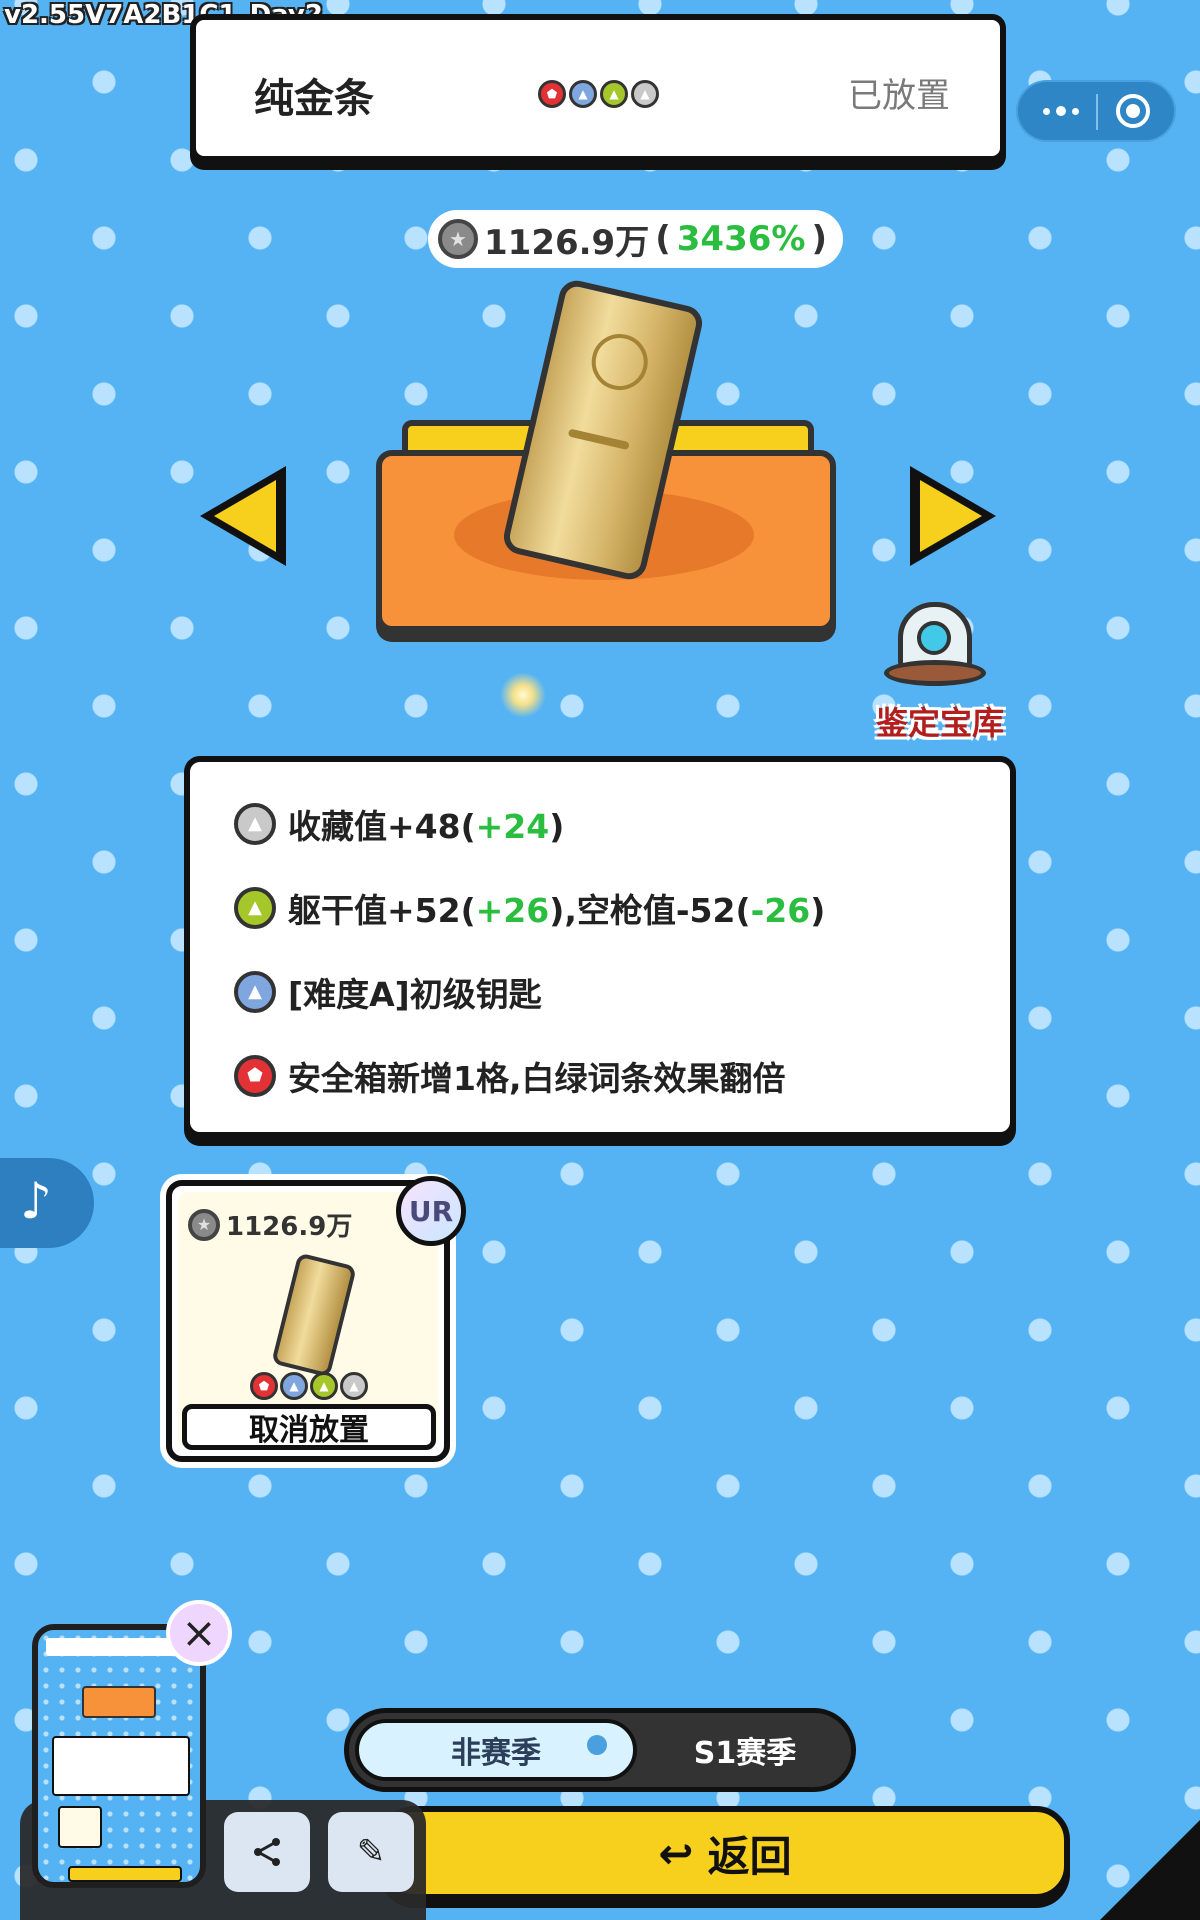 This screenshot has height=1920, width=1200. Describe the element at coordinates (597, 1745) in the screenshot. I see `selected-indicator` at that location.